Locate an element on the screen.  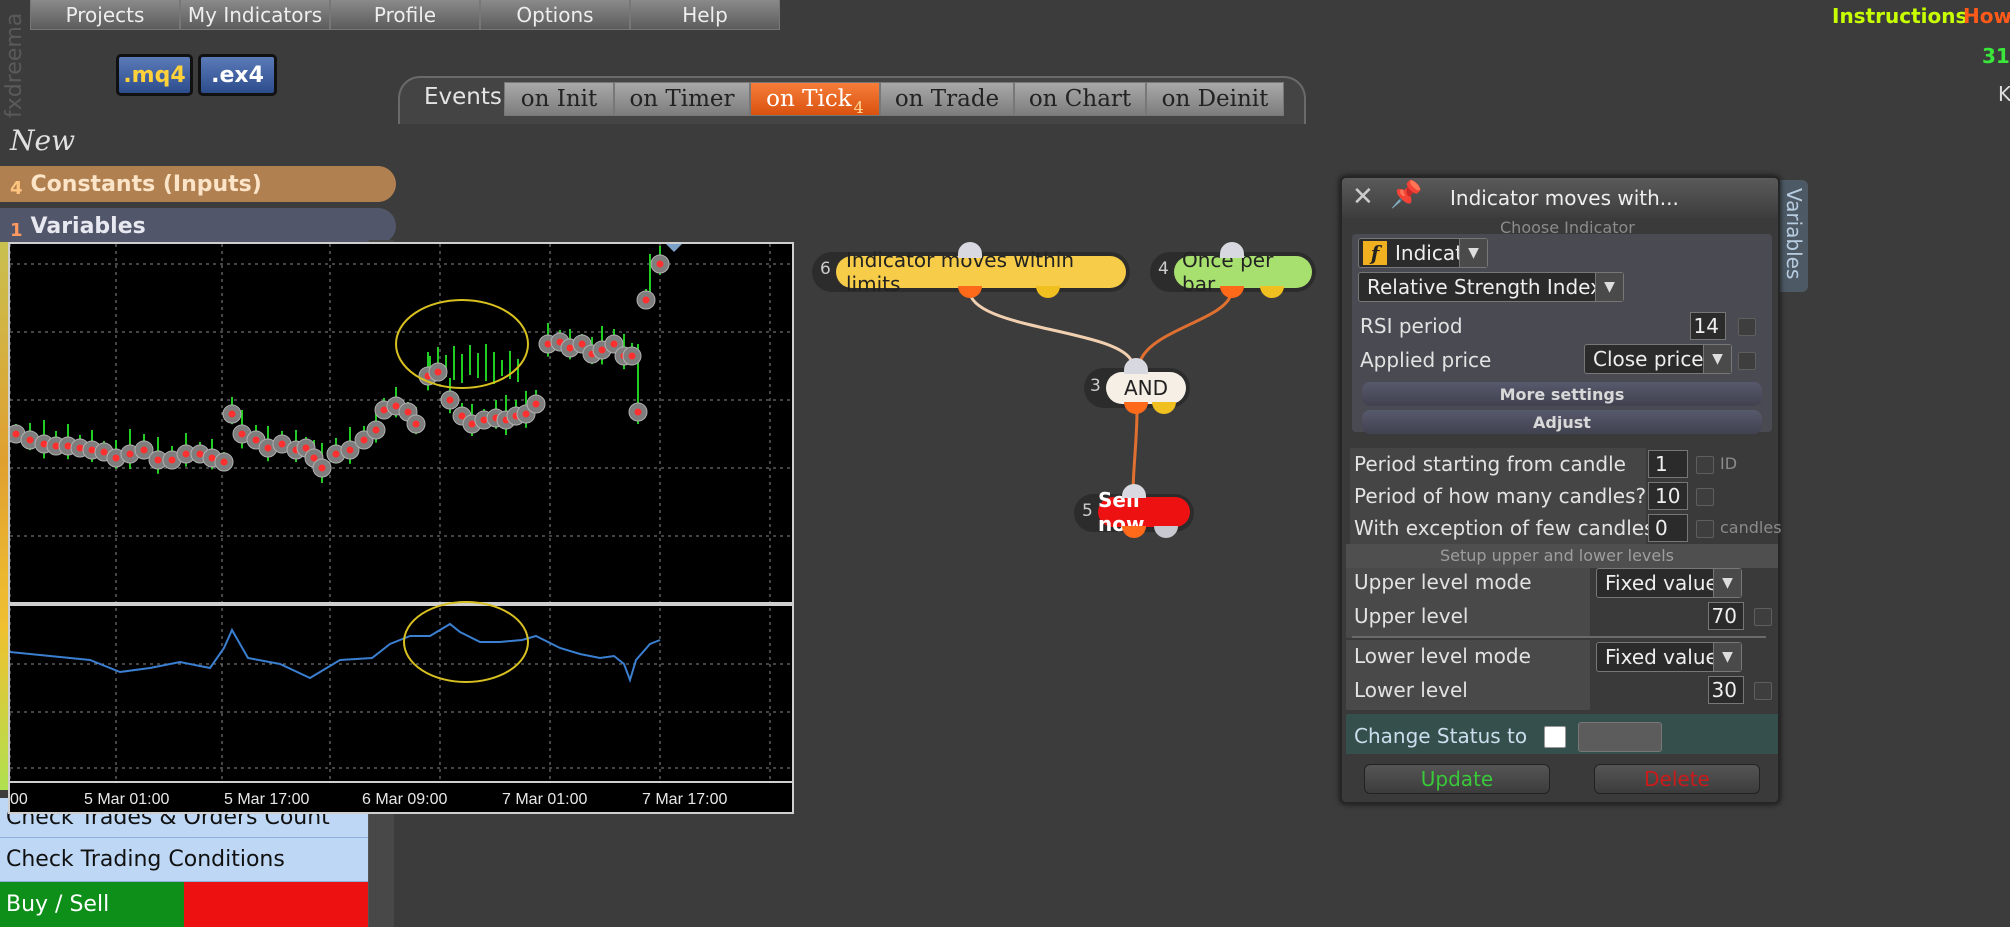
node-id: 4 is located at coordinates (1163, 269).